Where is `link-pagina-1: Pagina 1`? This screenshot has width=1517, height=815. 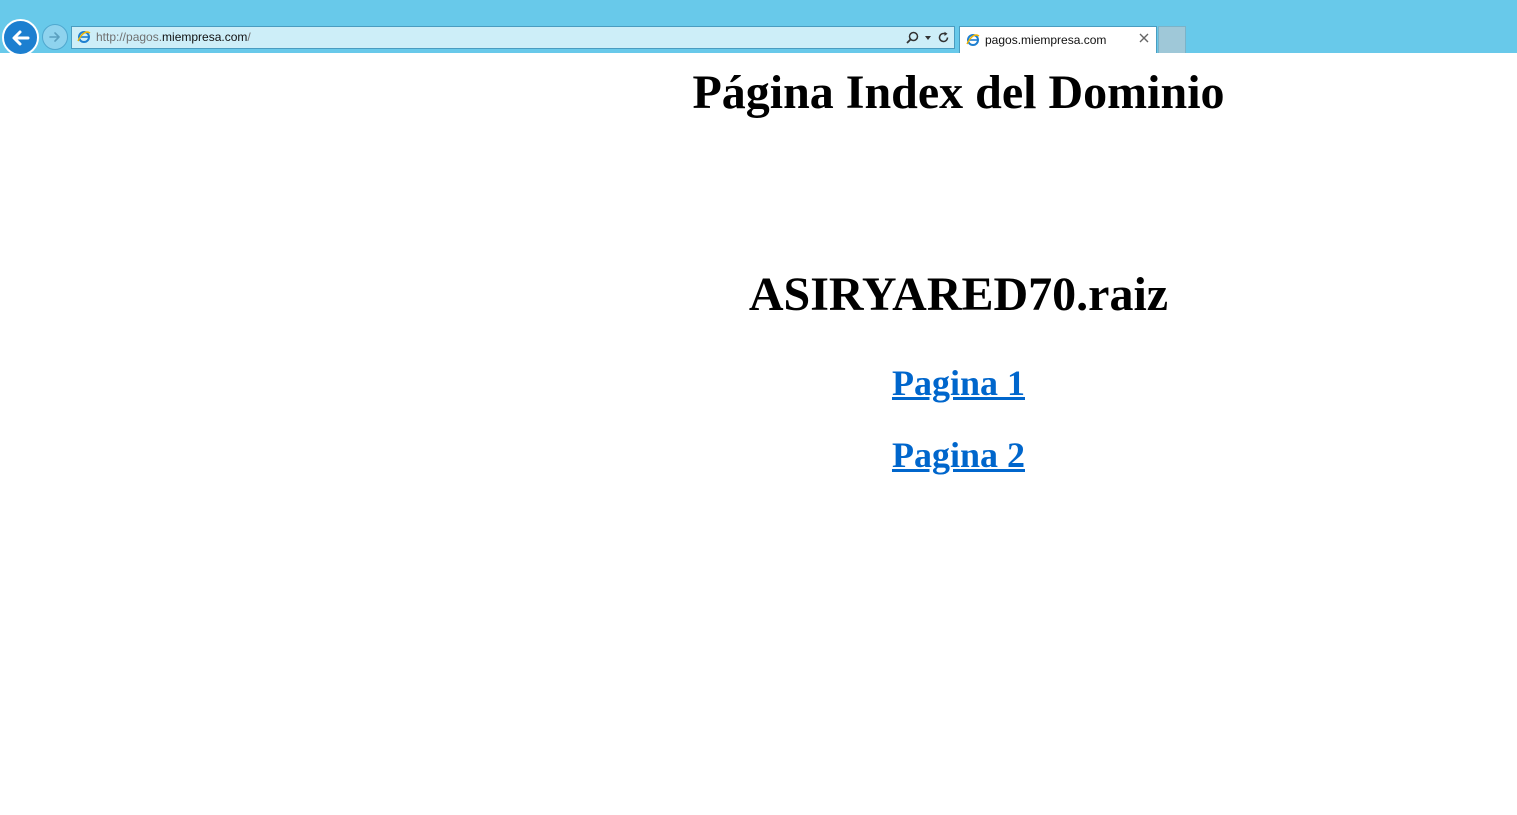
link-pagina-1: Pagina 1 is located at coordinates (958, 383).